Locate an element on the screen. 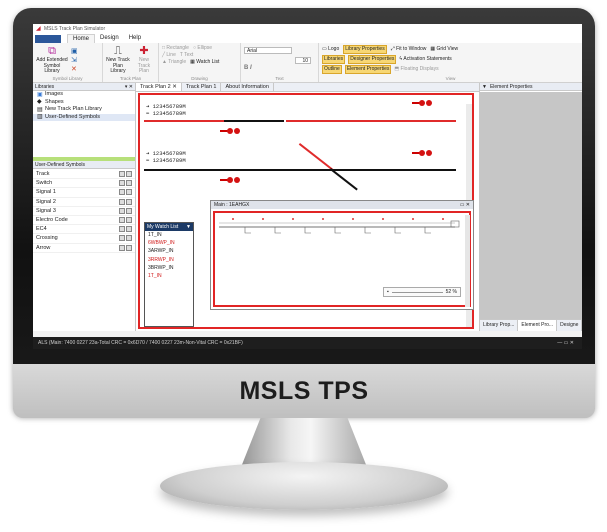  libraries-toggle: Libraries is located at coordinates (334, 59).